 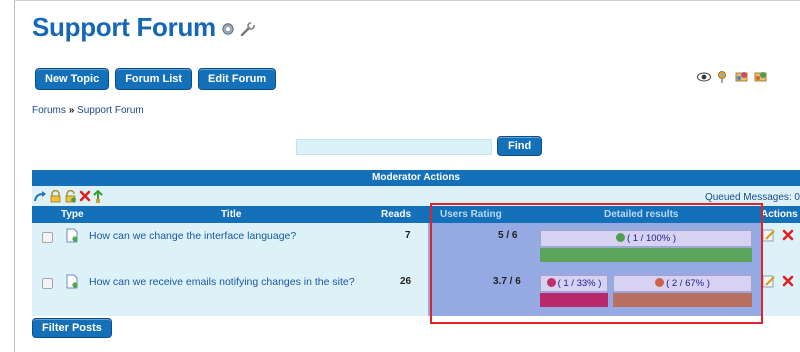 What do you see at coordinates (110, 110) in the screenshot?
I see `breadcrumb-current: Support Forum` at bounding box center [110, 110].